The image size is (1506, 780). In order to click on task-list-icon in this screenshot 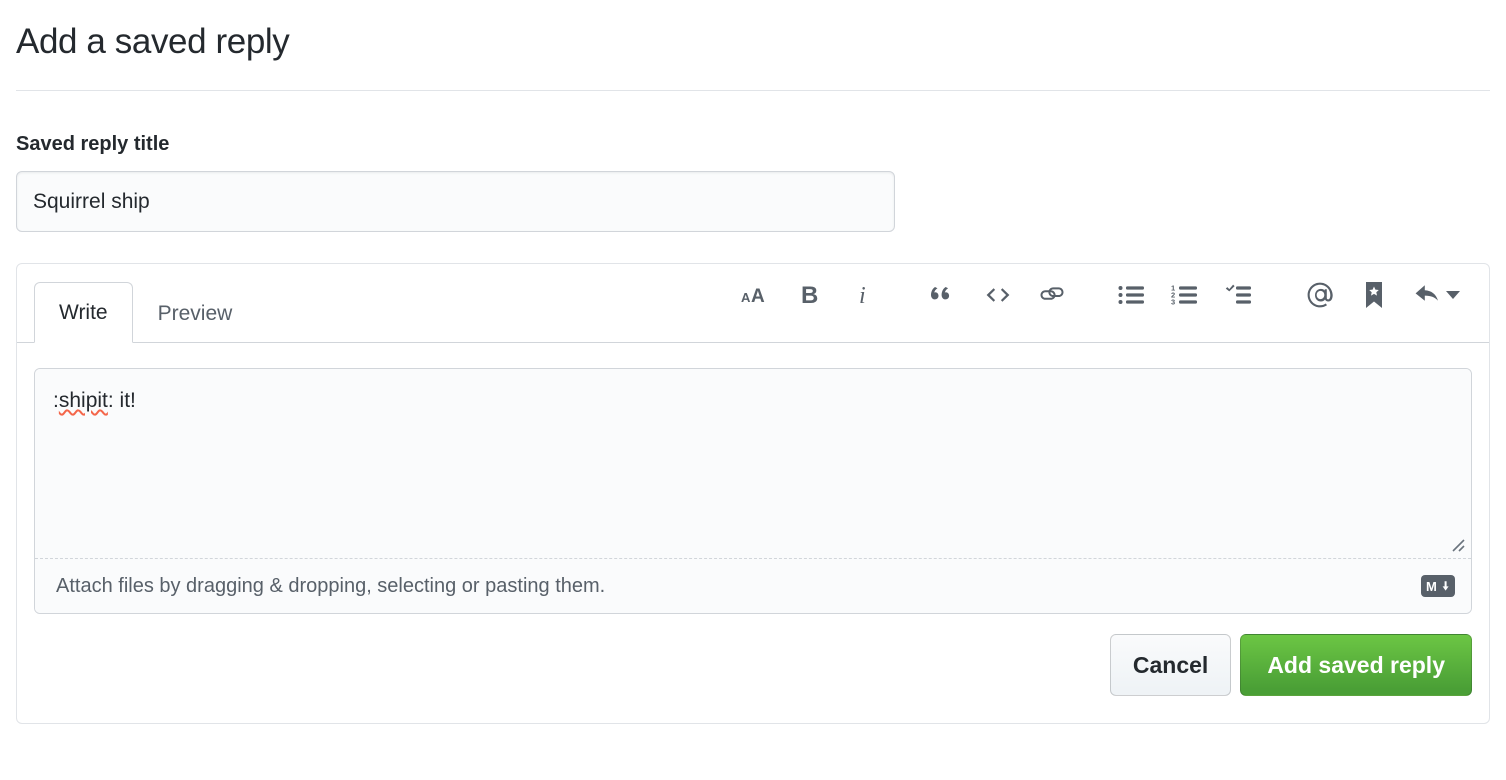, I will do `click(1240, 295)`.